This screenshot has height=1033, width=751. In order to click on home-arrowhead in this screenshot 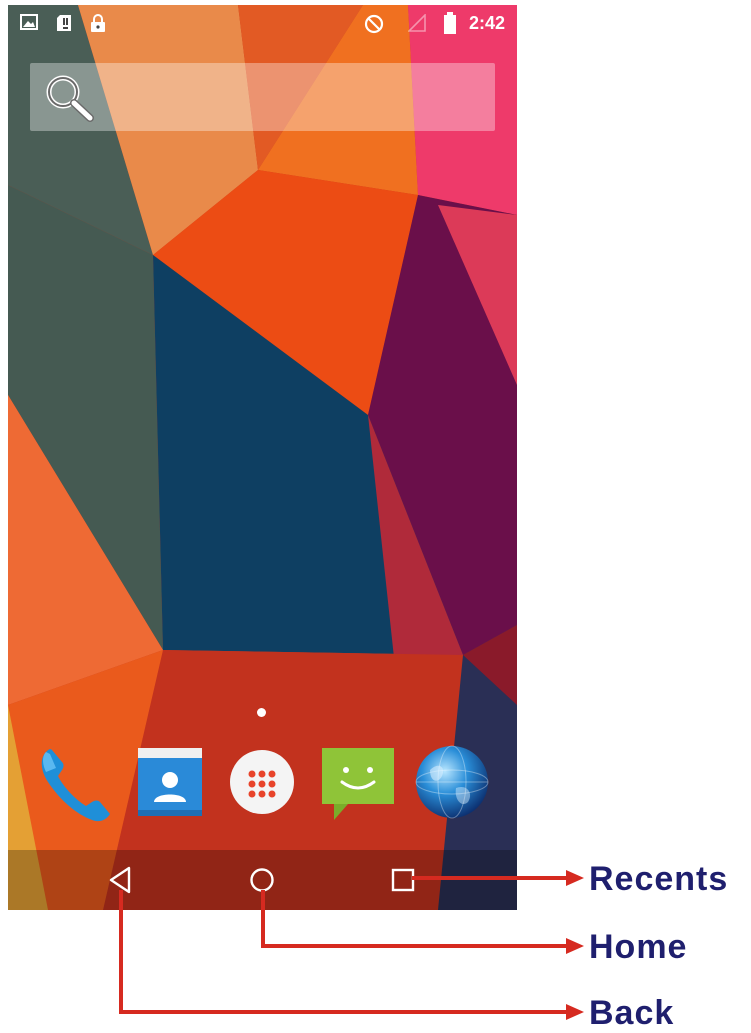, I will do `click(575, 946)`.